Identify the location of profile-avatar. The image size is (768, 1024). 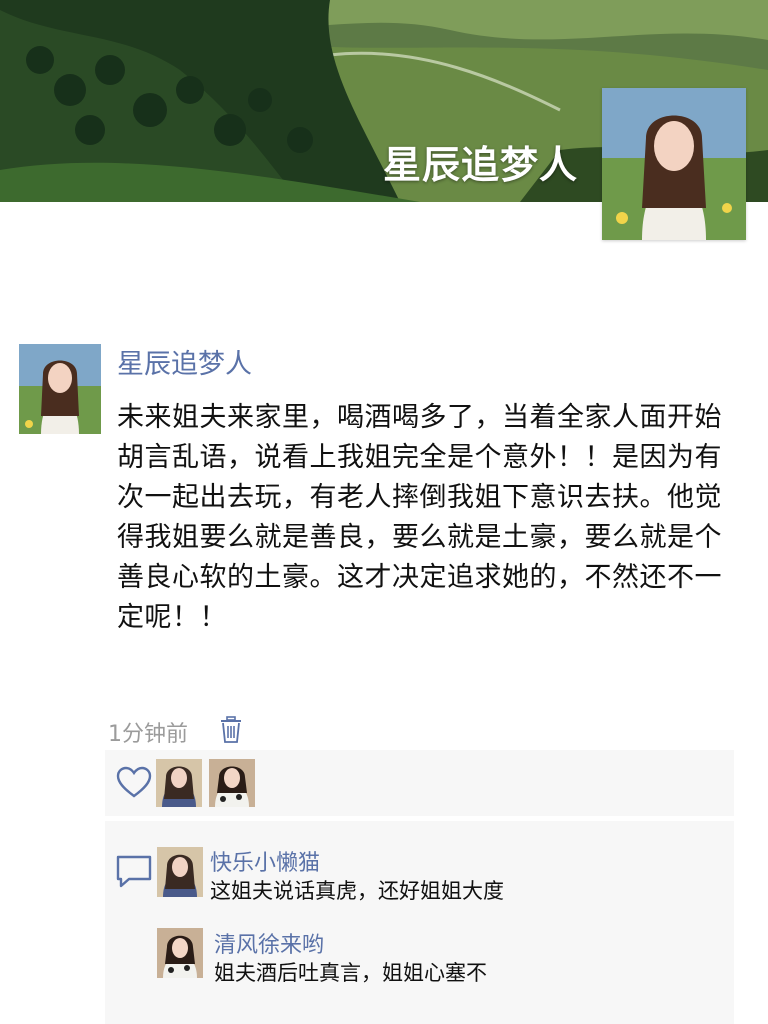
(674, 164).